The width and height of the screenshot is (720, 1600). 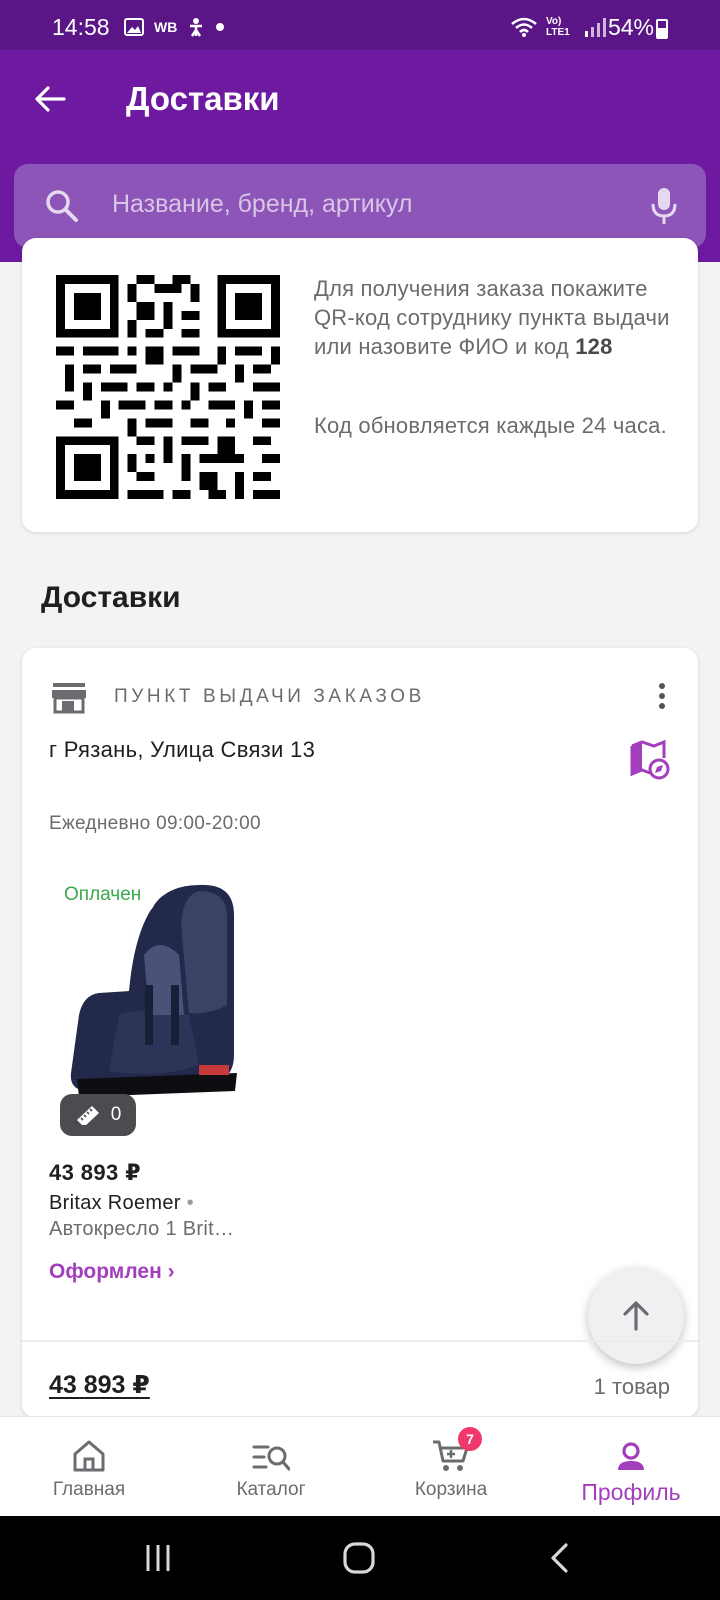 I want to click on status-bar: 14:58 WB Vo) LTE1 54%, so click(x=360, y=25).